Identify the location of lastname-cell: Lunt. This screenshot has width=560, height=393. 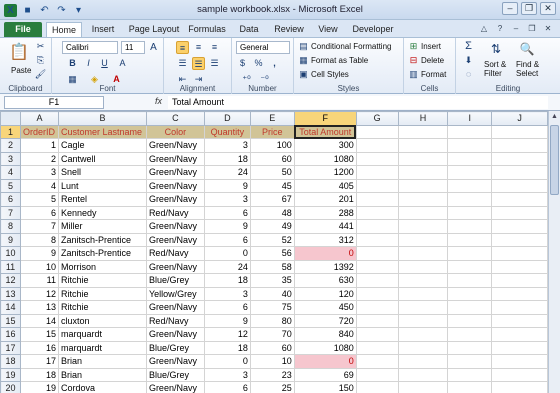
(102, 185).